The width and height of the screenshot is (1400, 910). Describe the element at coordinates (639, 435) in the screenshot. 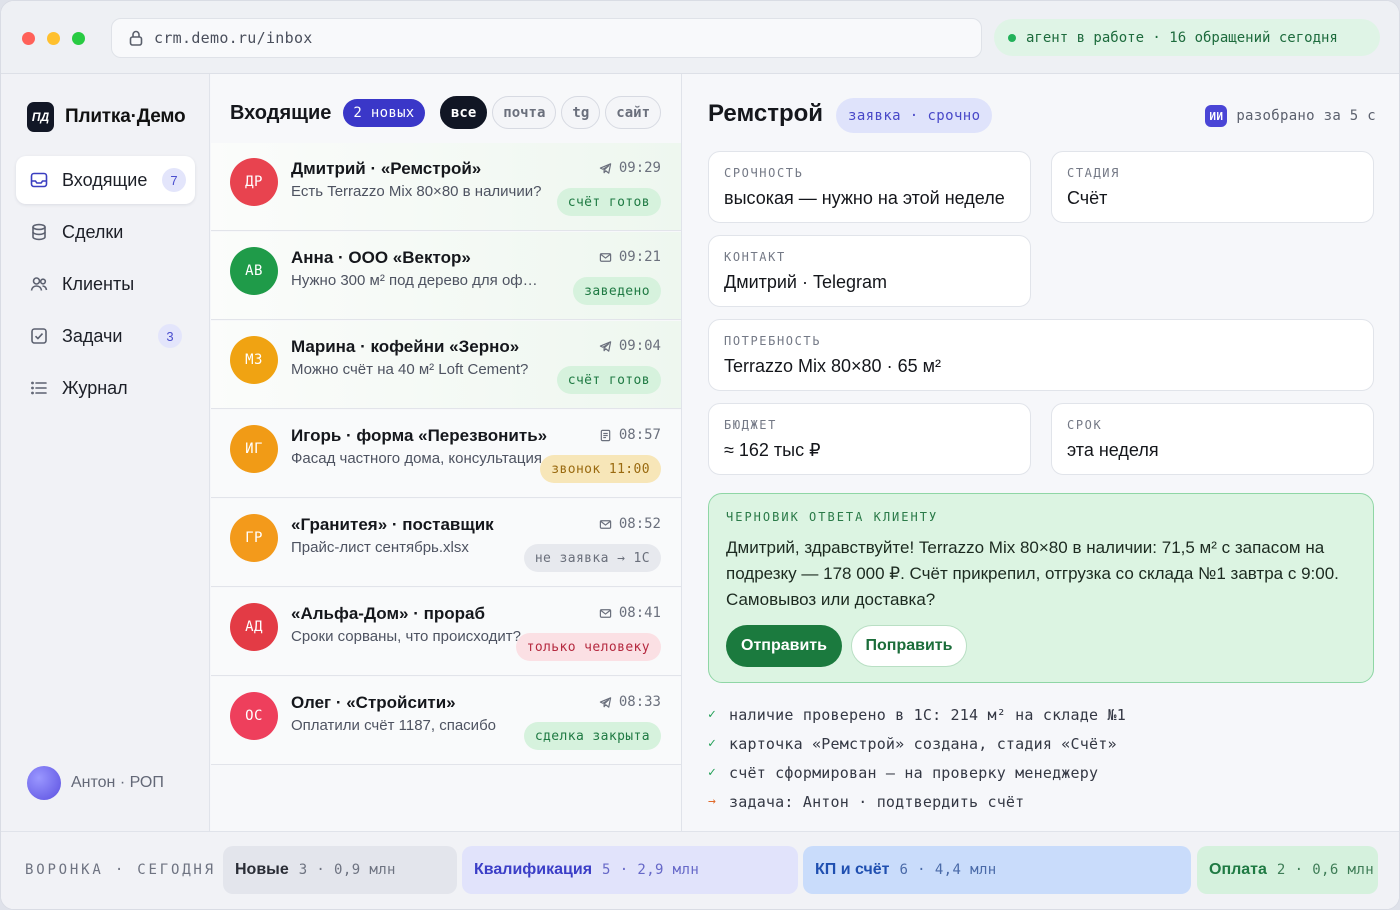

I see `time-text: 08:57` at that location.